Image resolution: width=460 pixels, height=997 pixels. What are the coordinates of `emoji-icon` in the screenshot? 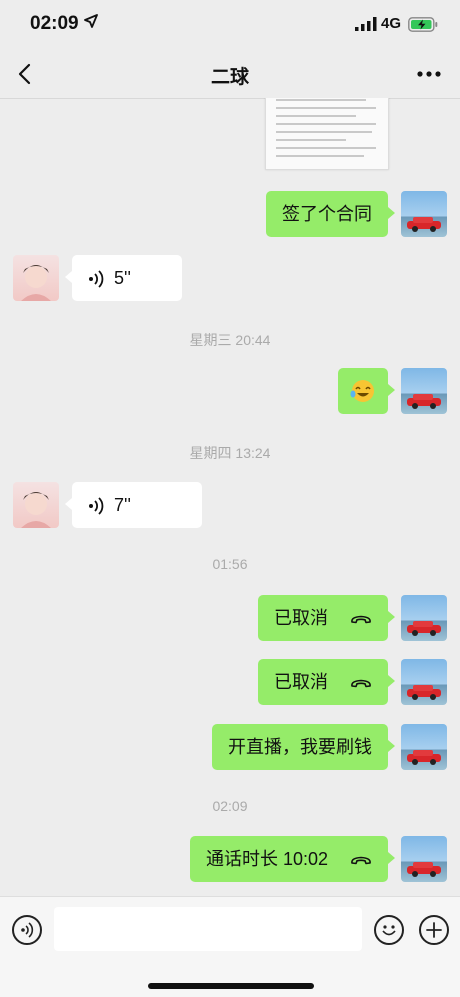 It's located at (389, 930).